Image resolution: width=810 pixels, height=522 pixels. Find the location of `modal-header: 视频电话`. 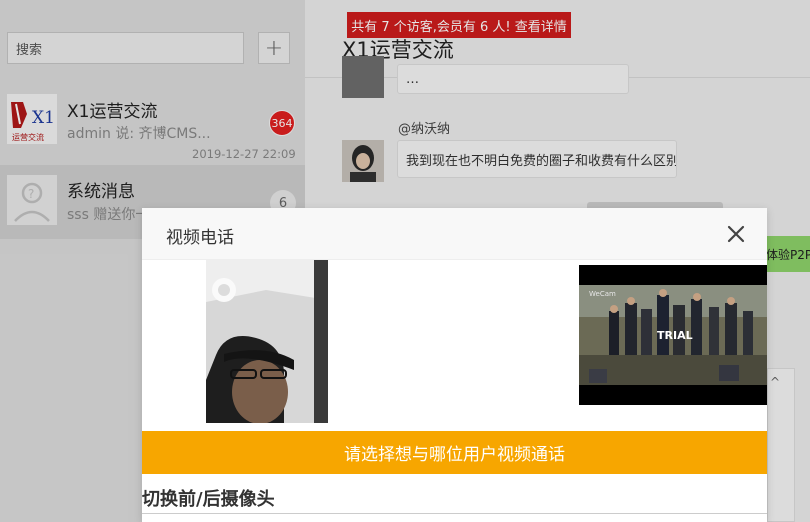

modal-header: 视频电话 is located at coordinates (454, 234).